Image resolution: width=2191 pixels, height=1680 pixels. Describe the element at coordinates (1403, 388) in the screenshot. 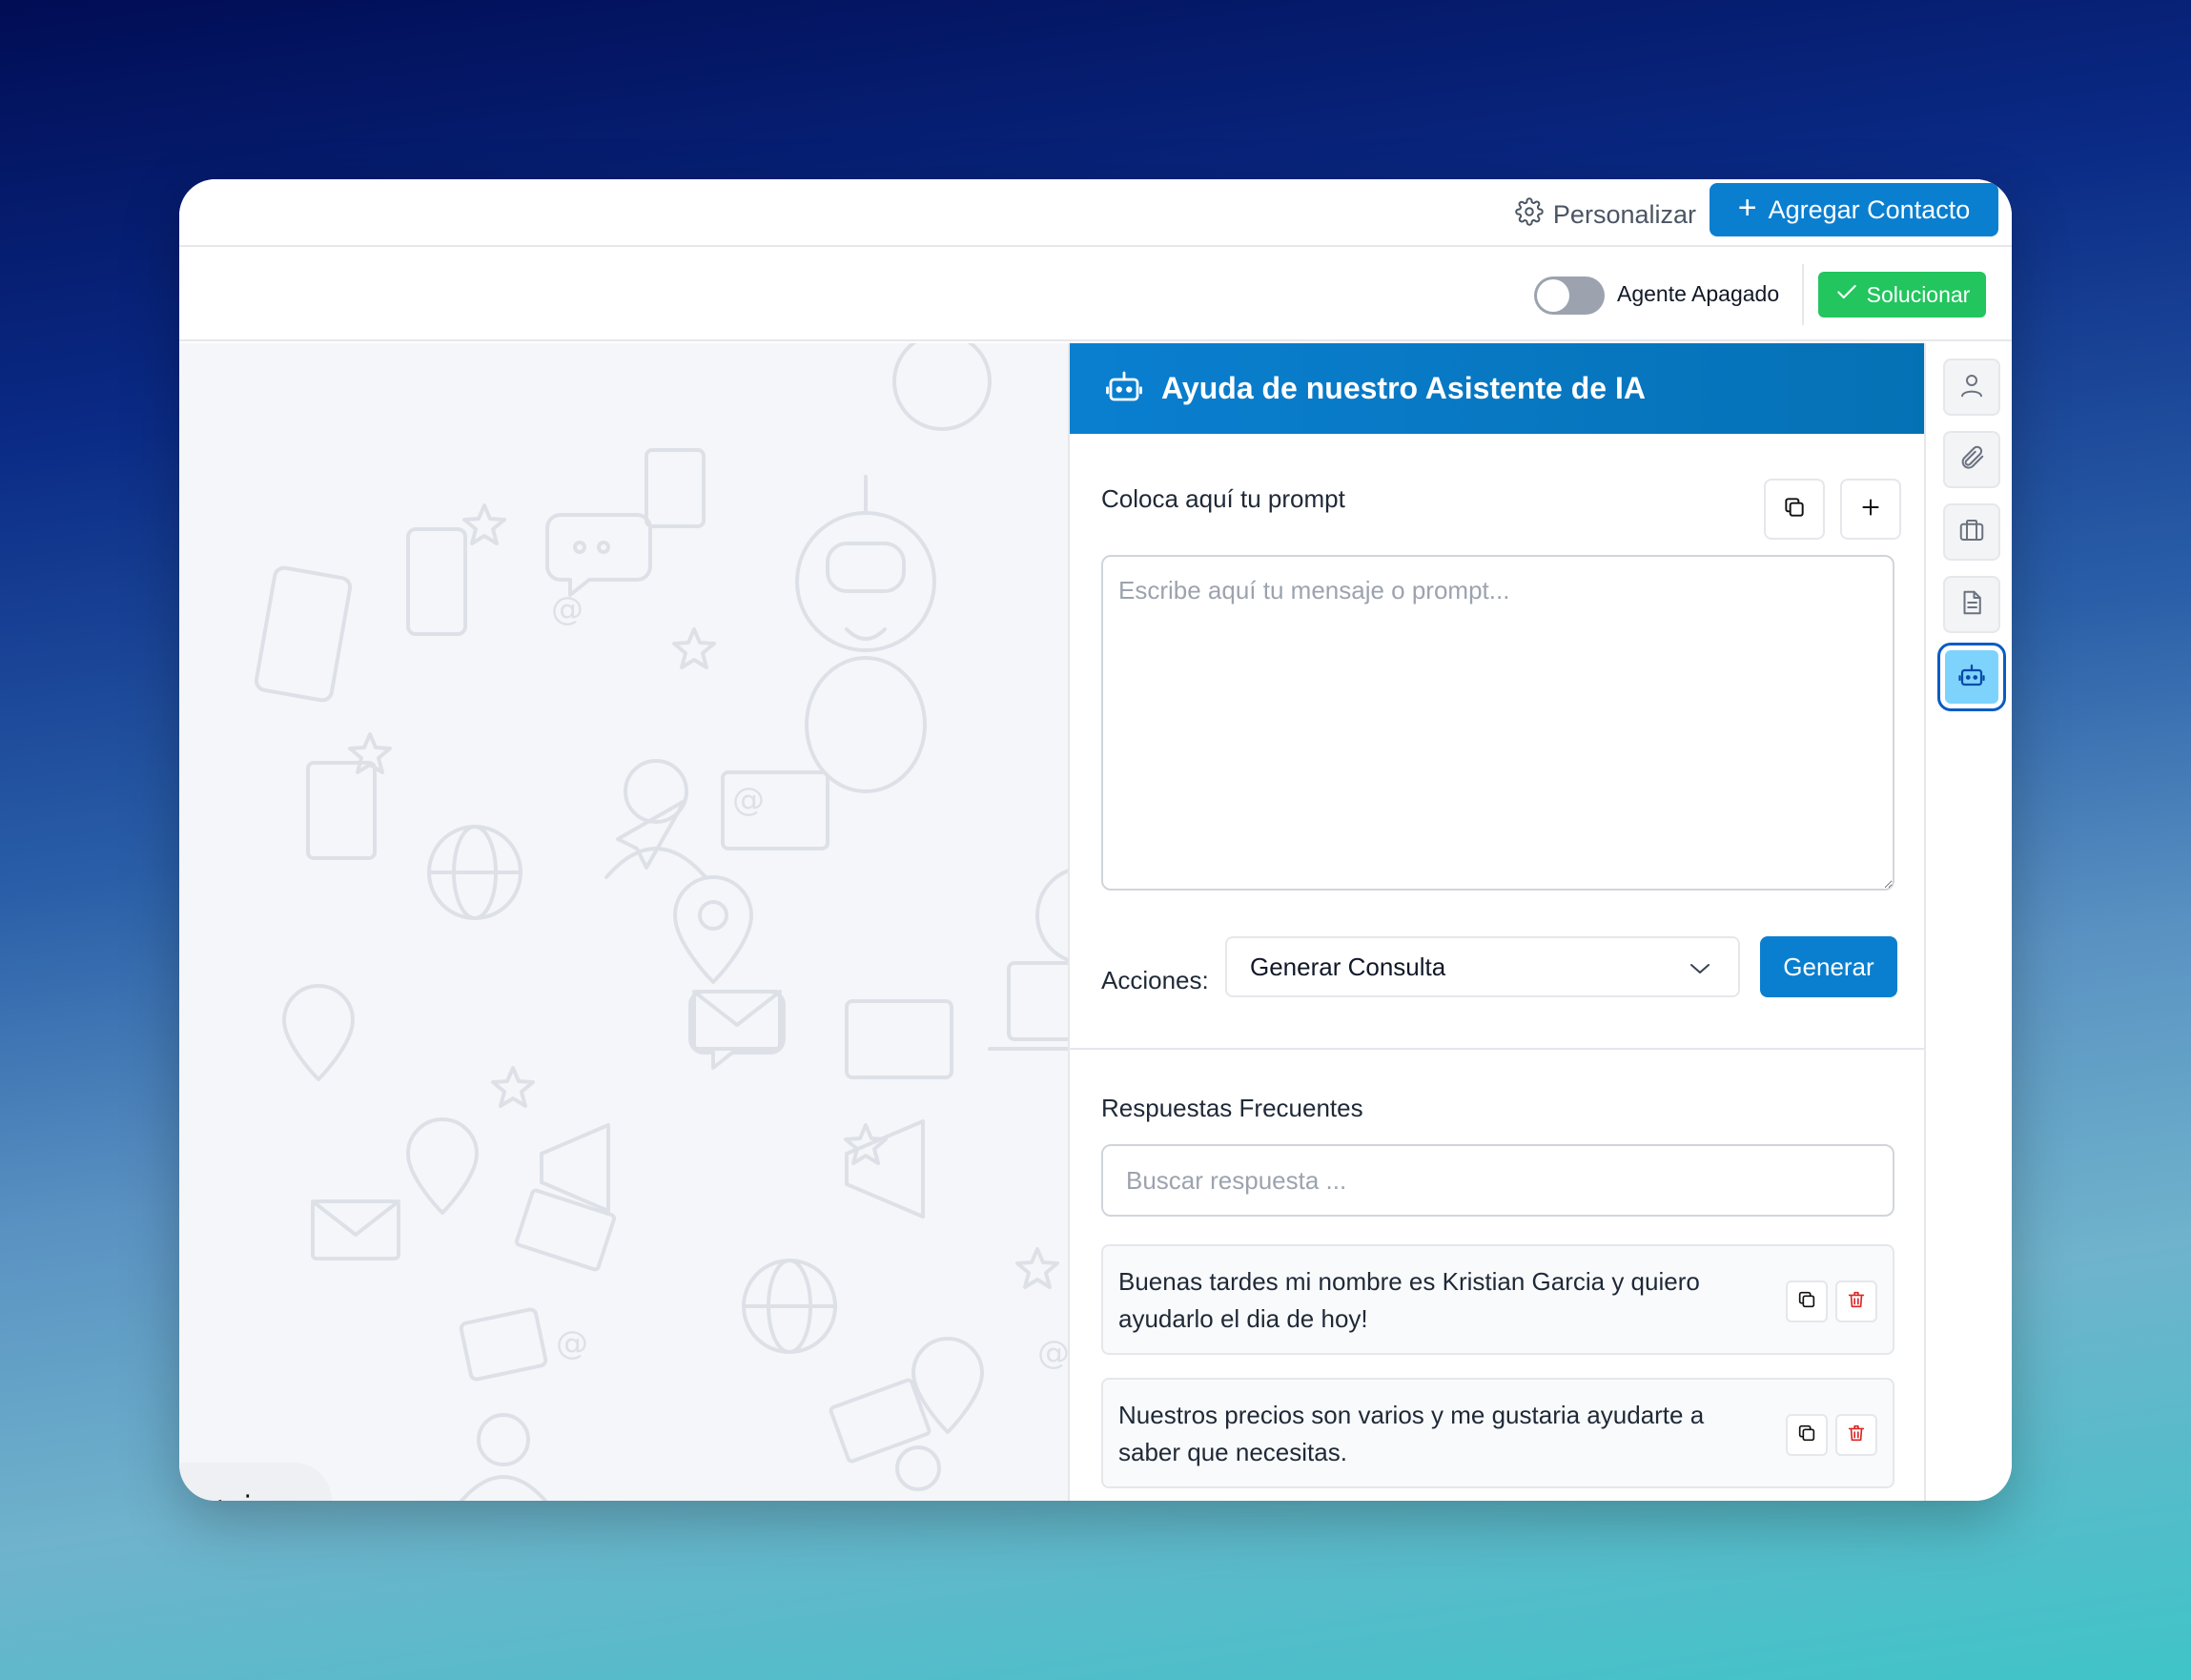

I see `ai-panel-title: Ayuda de nuestro Asistente de IA` at that location.